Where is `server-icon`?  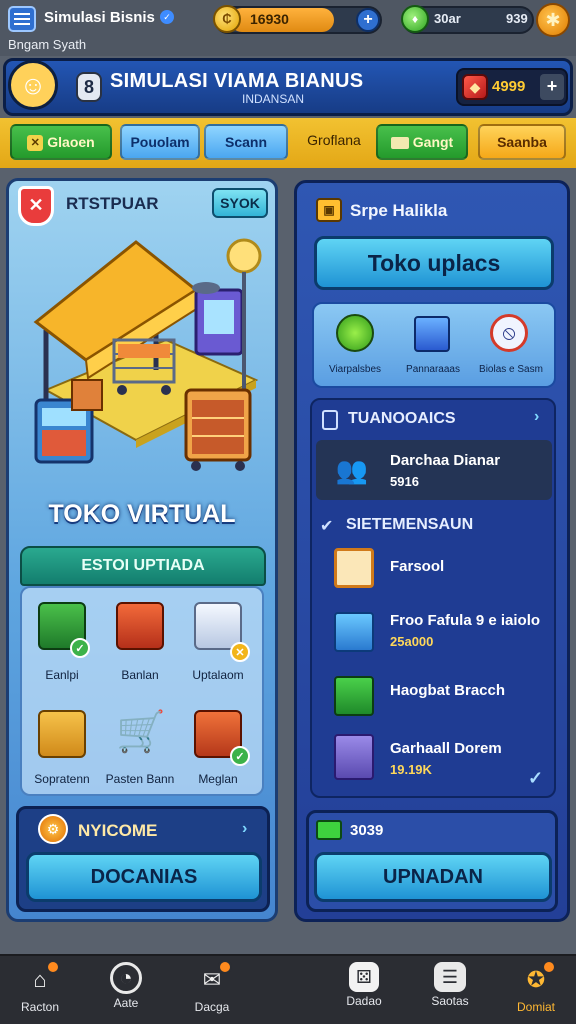 server-icon is located at coordinates (354, 757).